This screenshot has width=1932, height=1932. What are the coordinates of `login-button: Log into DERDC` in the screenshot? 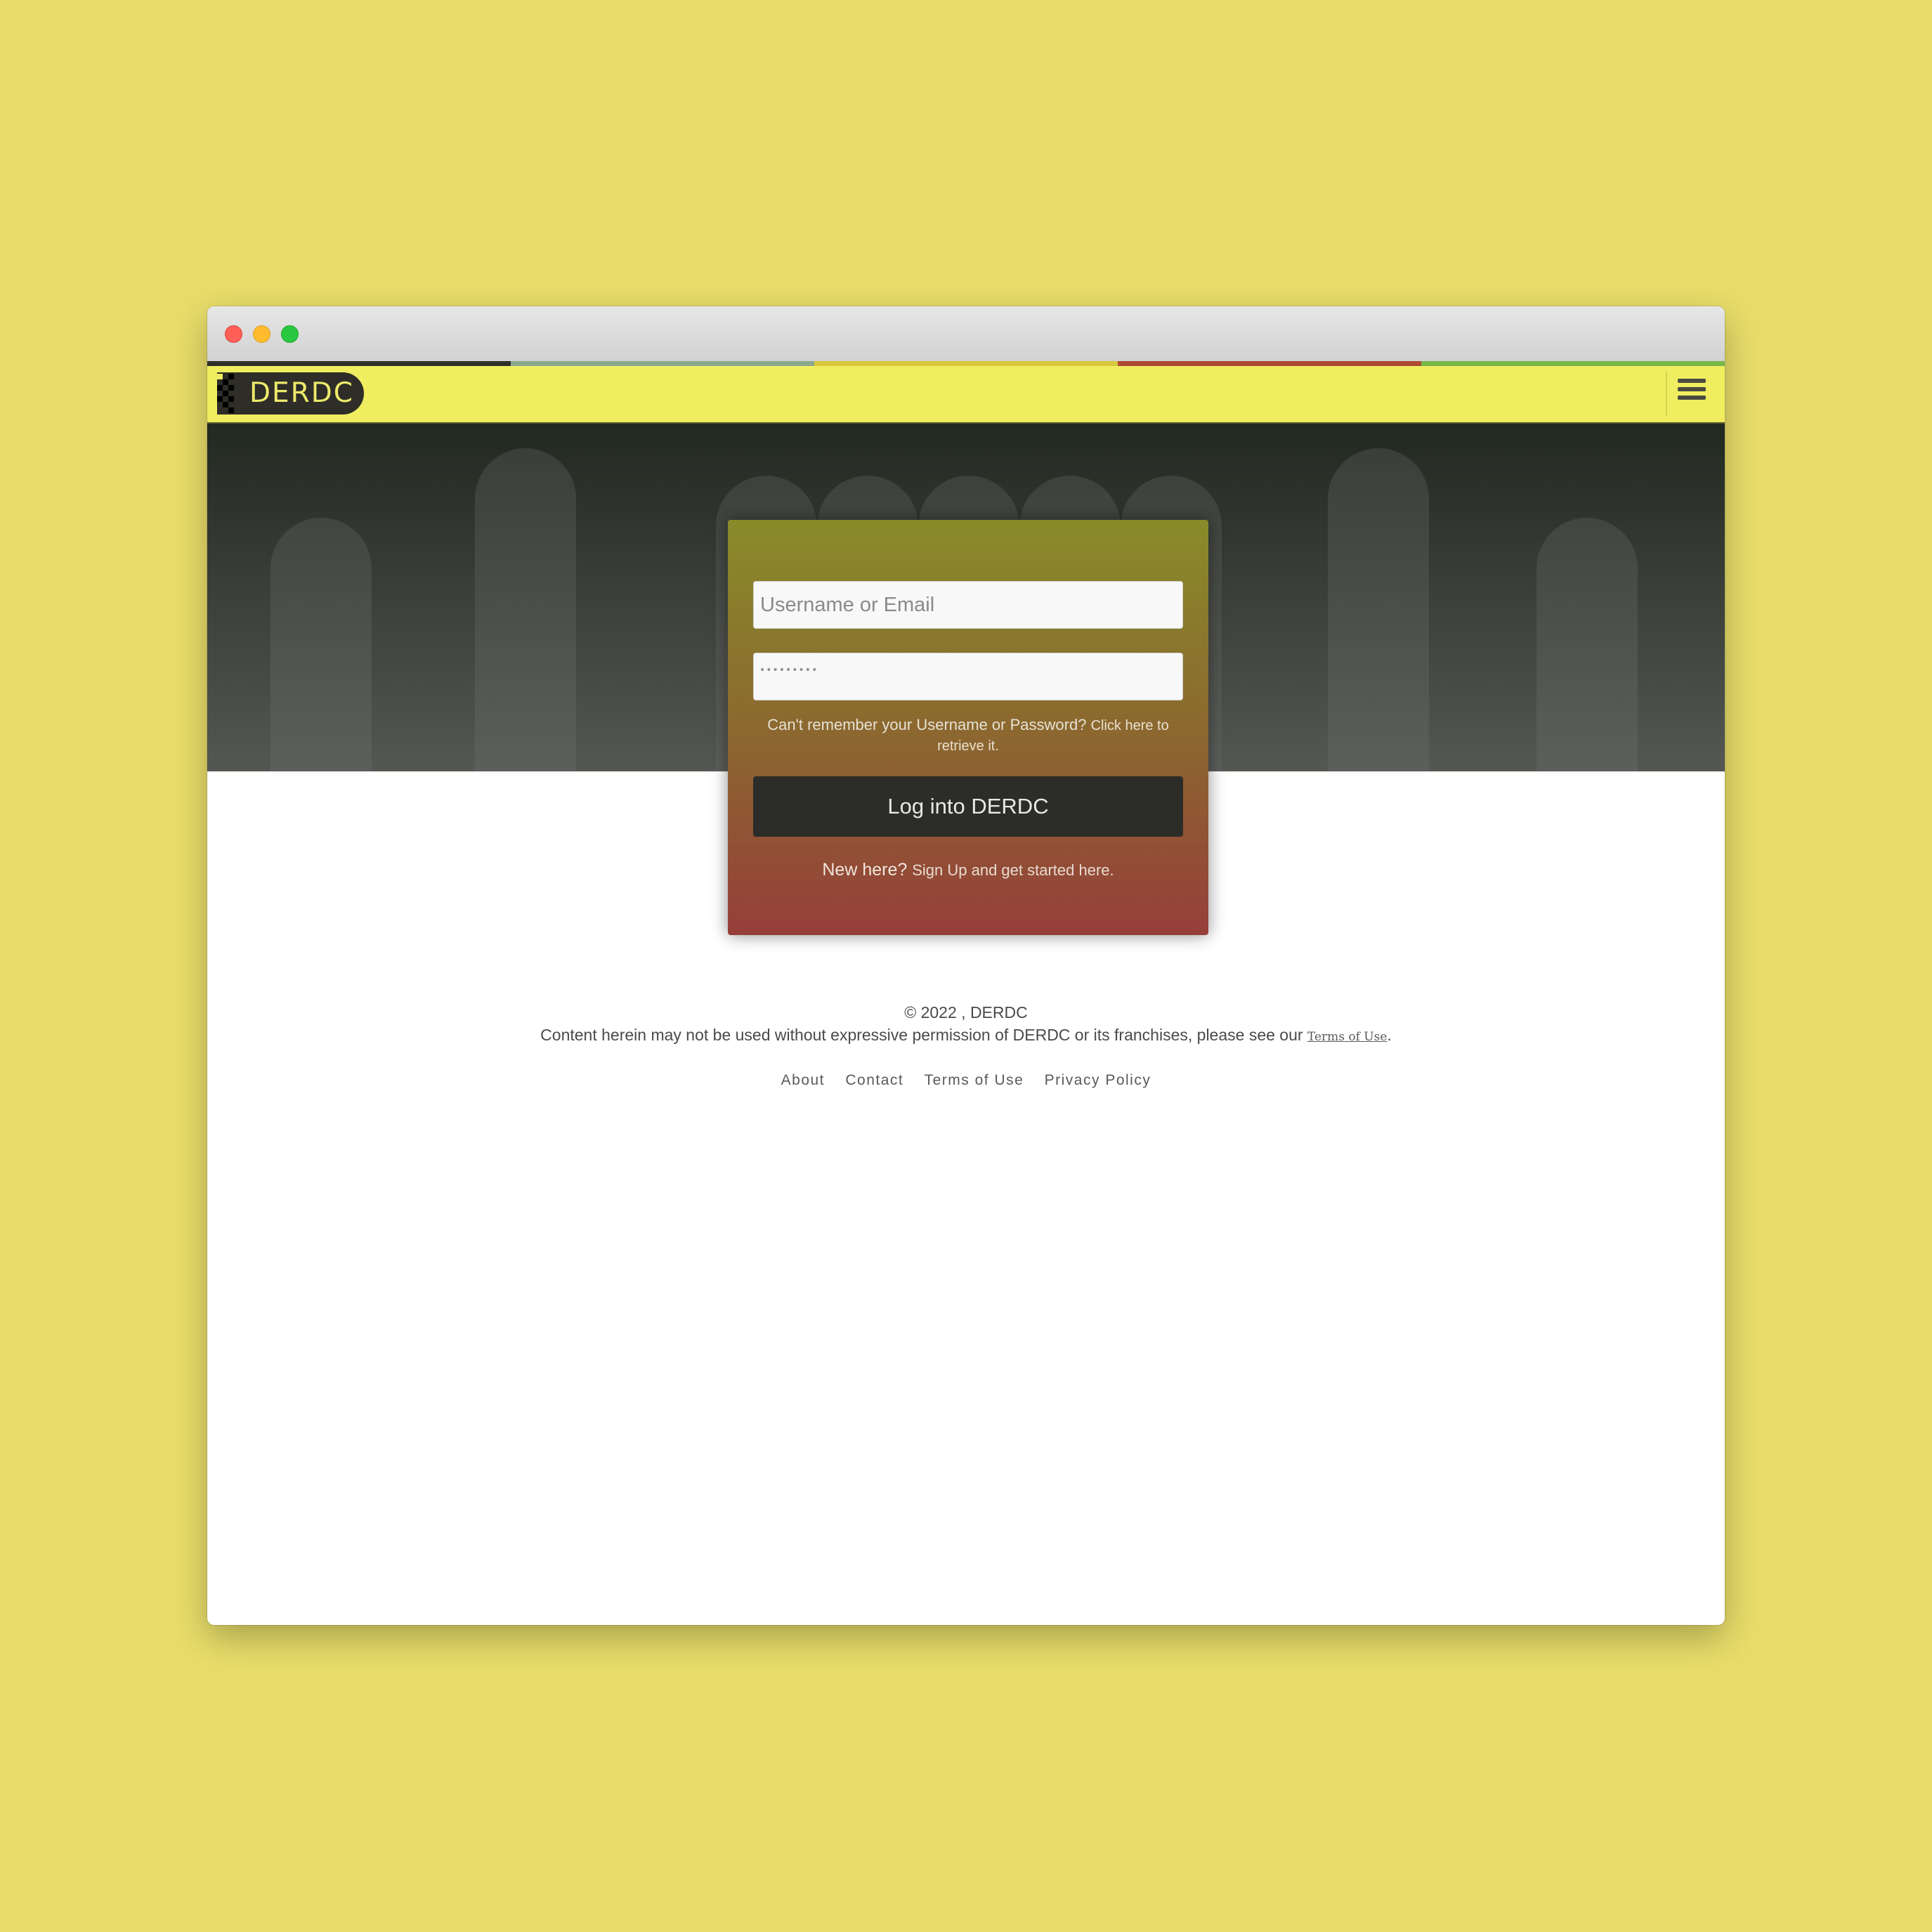 It's located at (968, 807).